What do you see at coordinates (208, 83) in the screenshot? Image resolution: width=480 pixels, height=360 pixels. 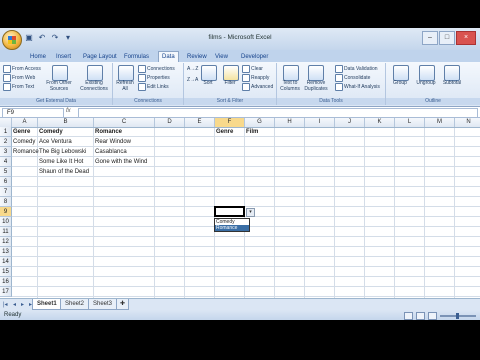 I see `sort-label: Sort` at bounding box center [208, 83].